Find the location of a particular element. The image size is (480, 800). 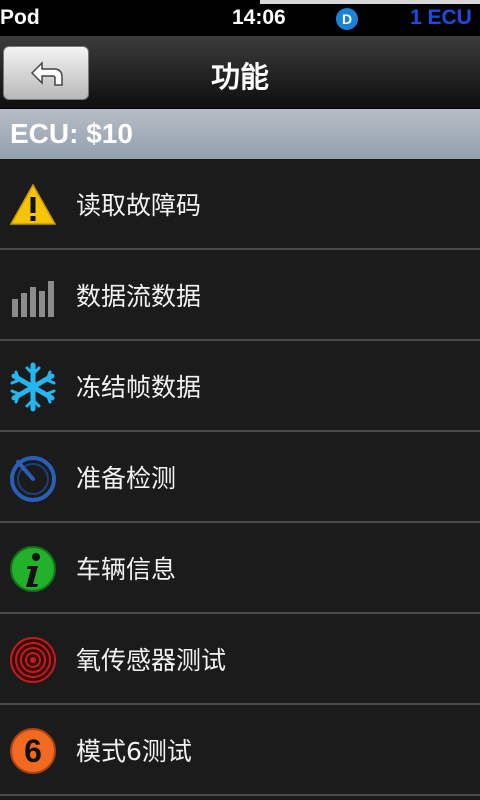

menu-item-label: 准备检测 is located at coordinates (126, 478).